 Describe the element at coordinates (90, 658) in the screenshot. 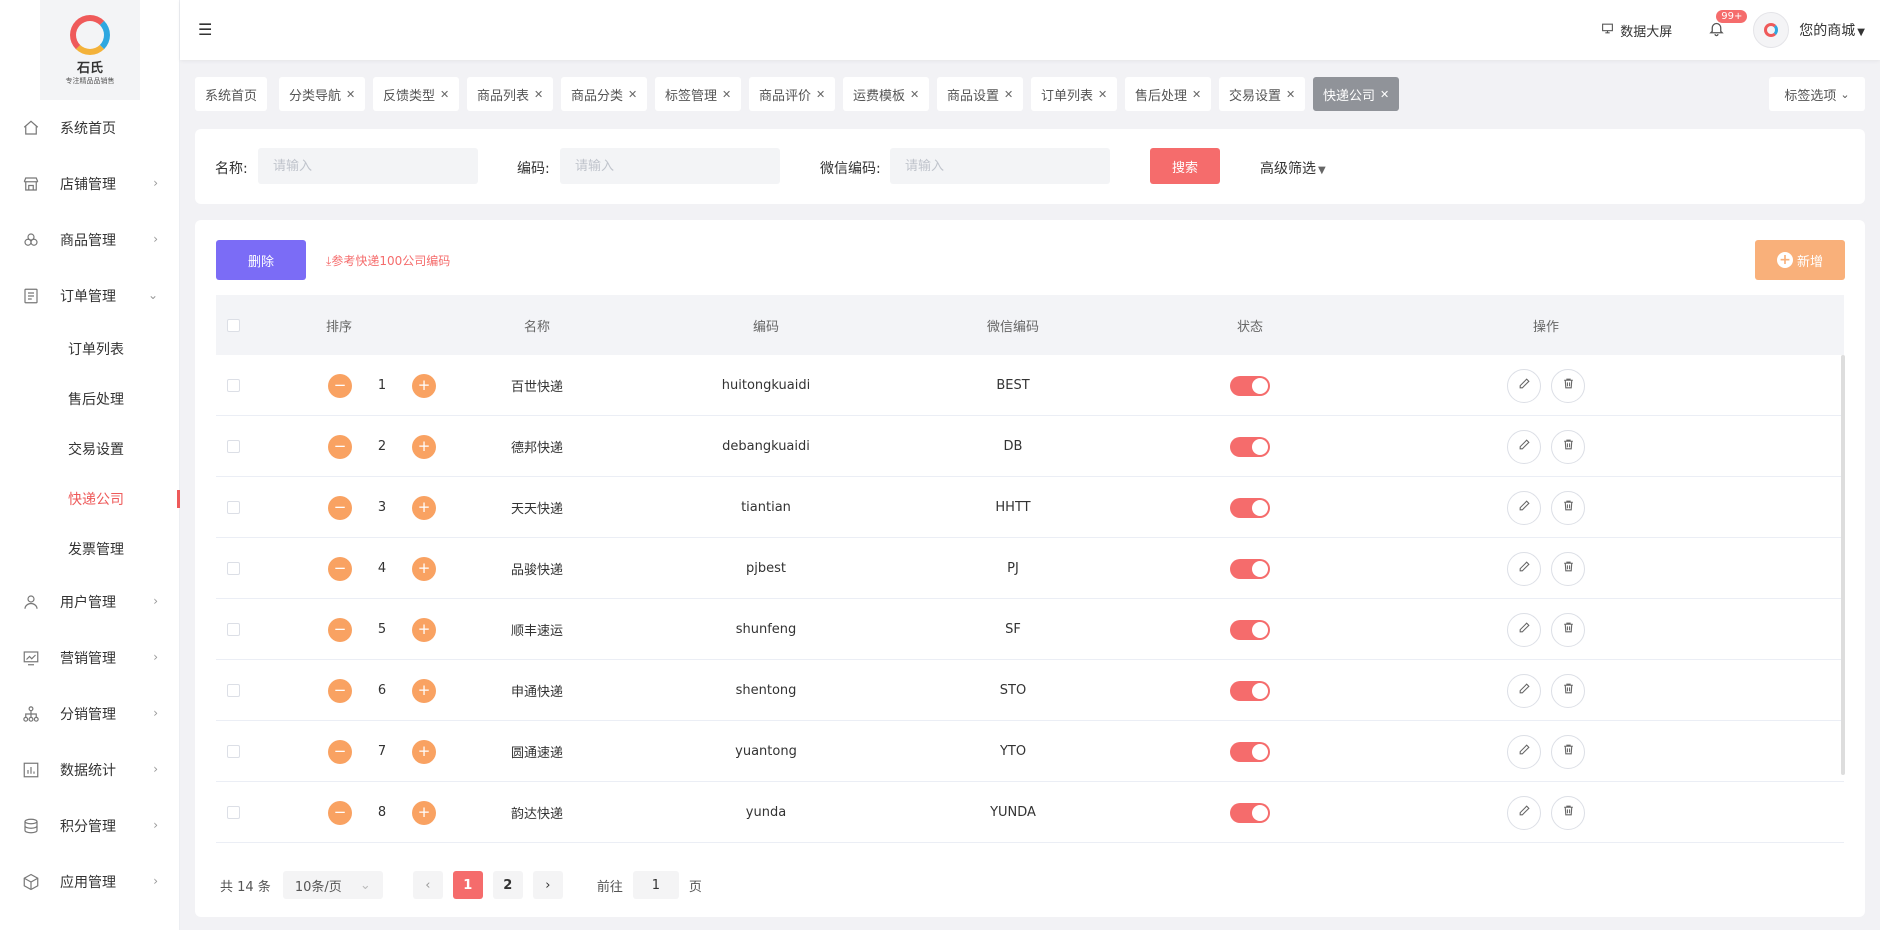

I see `sidebar-item-marketing: 营销管理 ›` at that location.